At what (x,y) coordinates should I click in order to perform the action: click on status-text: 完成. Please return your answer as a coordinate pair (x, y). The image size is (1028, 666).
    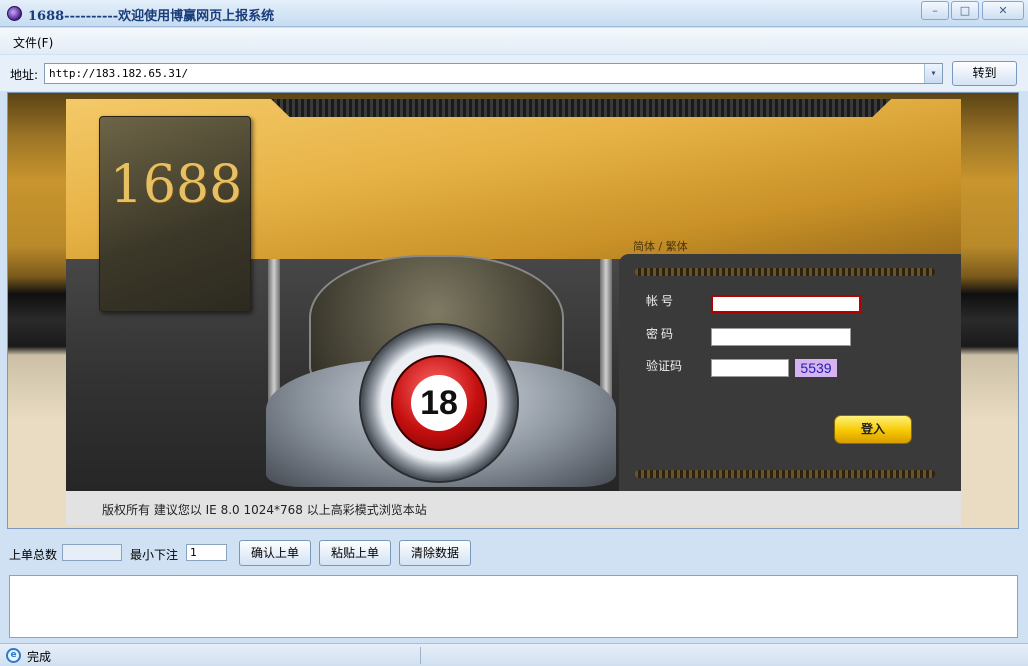
    Looking at the image, I should click on (39, 657).